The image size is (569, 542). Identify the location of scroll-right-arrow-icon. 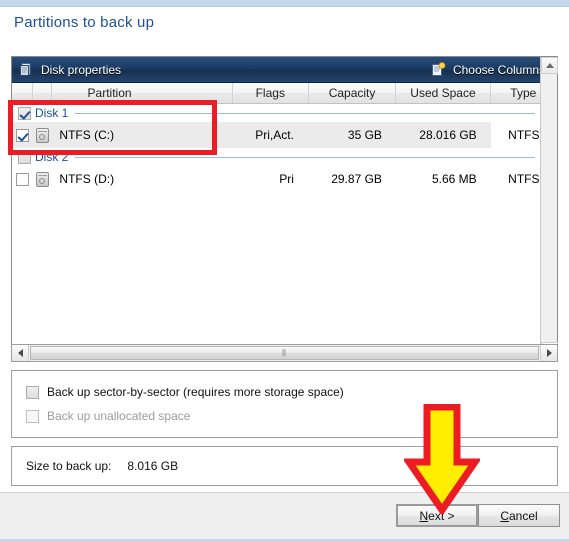
(548, 353).